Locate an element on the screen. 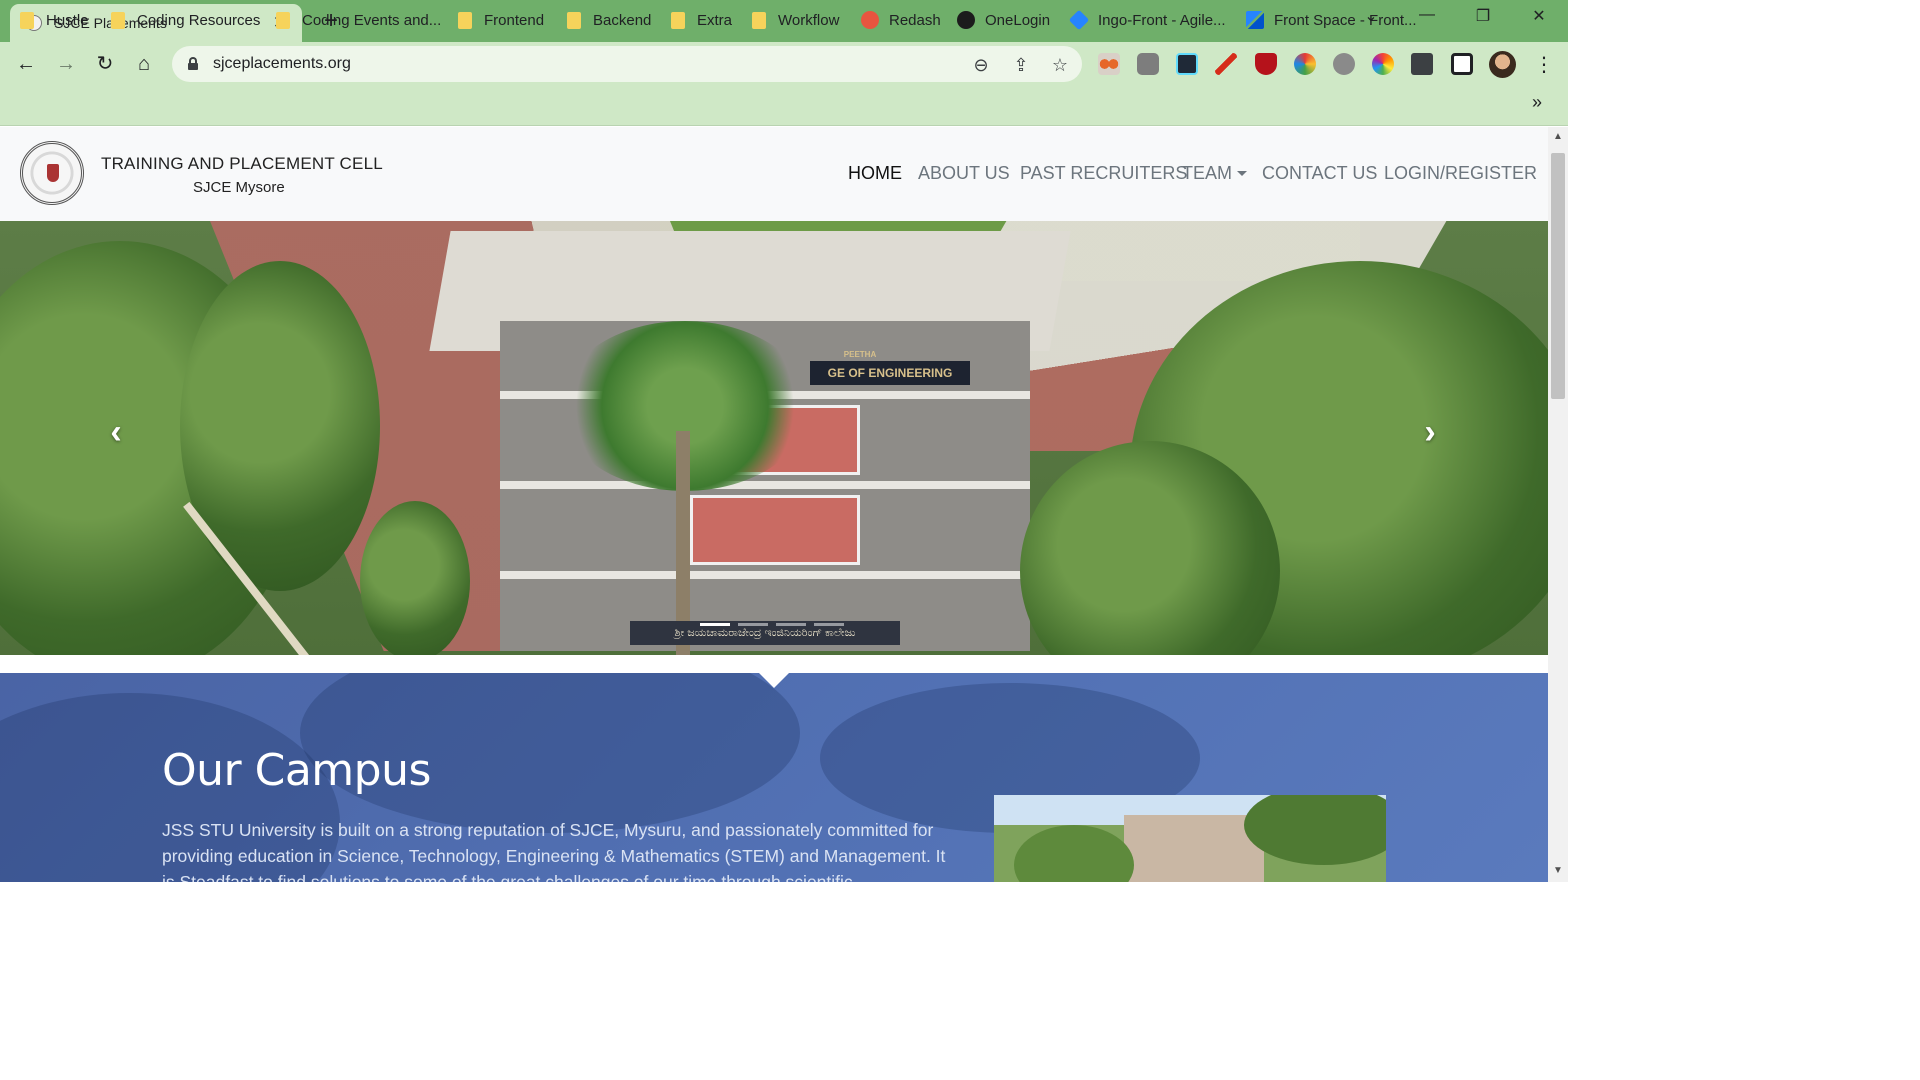 The image size is (1920, 1080). url-text: sjceplacements.org is located at coordinates (282, 64).